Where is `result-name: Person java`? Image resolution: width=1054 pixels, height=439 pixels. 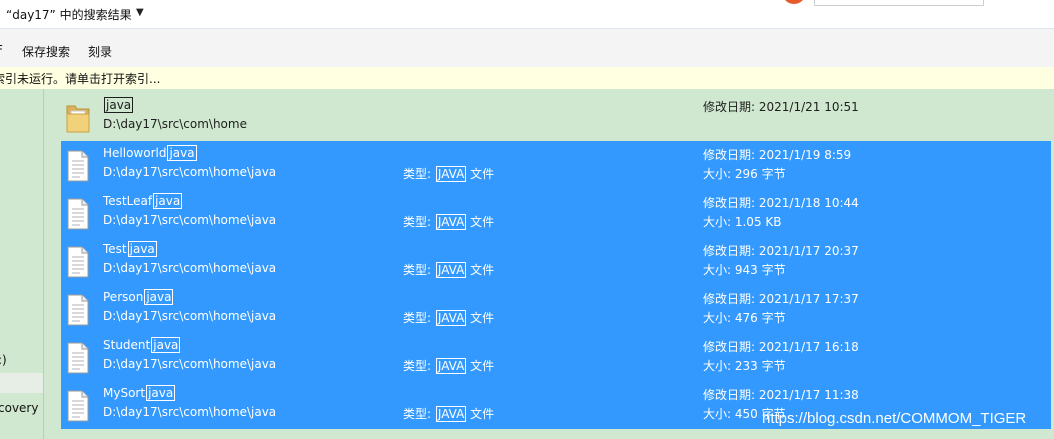 result-name: Person java is located at coordinates (138, 297).